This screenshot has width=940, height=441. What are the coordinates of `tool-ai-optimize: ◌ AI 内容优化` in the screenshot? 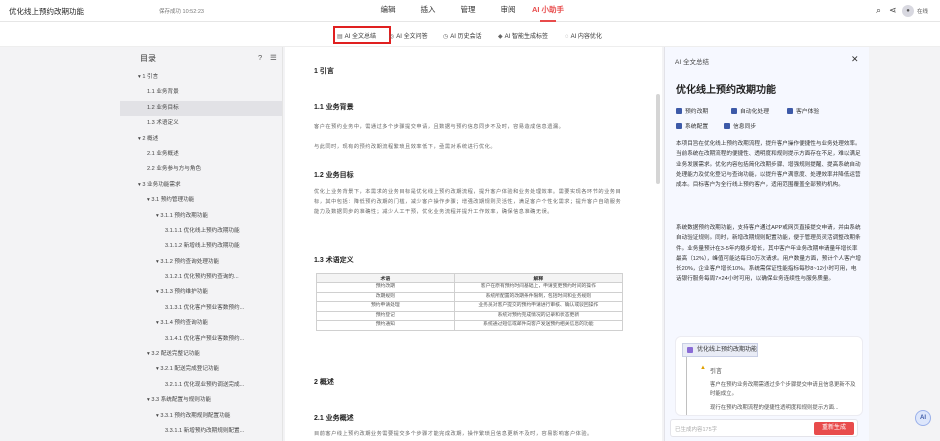 It's located at (583, 35).